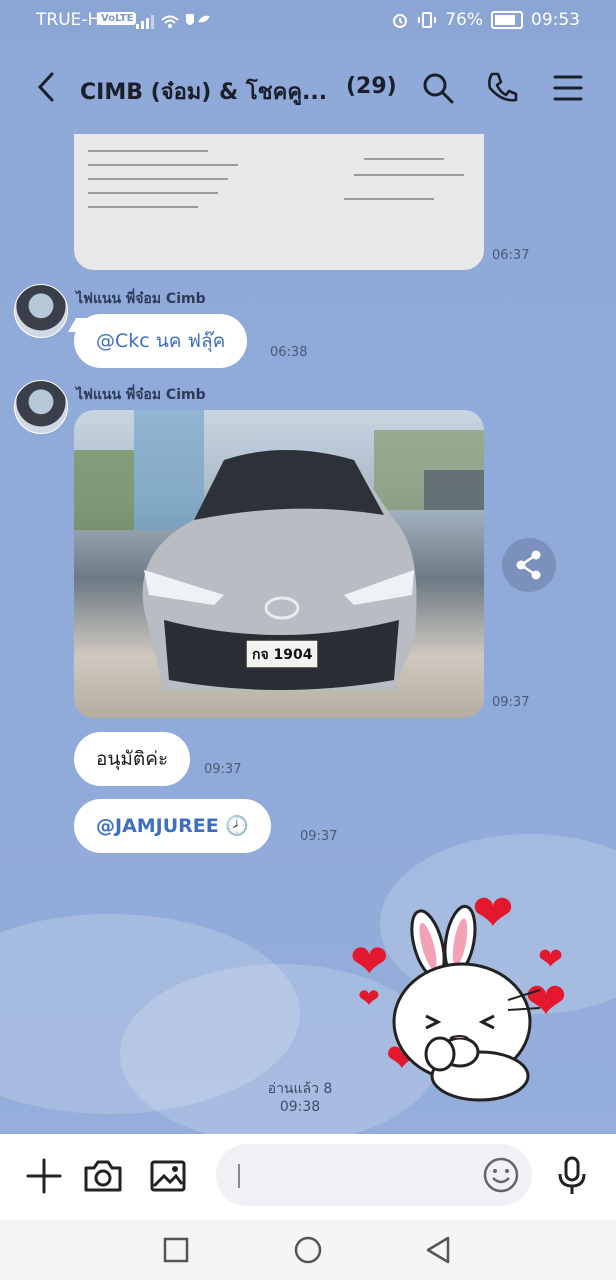  What do you see at coordinates (485, 20) in the screenshot?
I see `status-right: 76% 09:53` at bounding box center [485, 20].